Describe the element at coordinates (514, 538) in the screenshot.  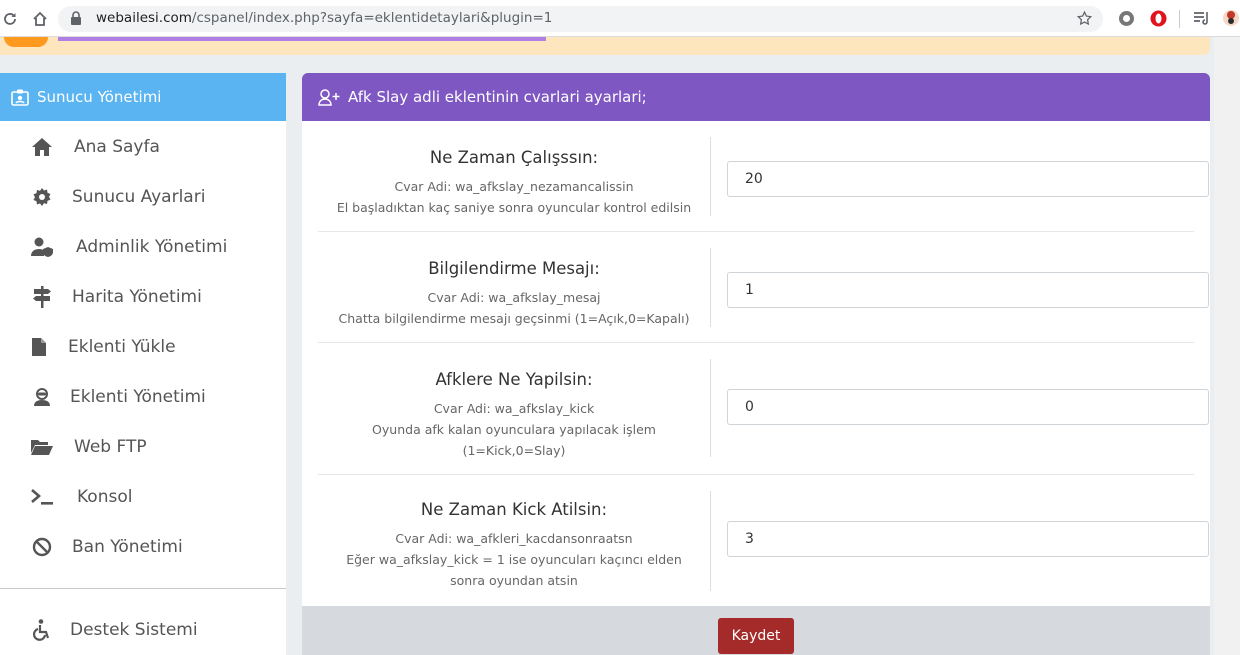
I see `setting-cvar: Cvar Adi: wa_afkleri_kacdansonraatsn` at that location.